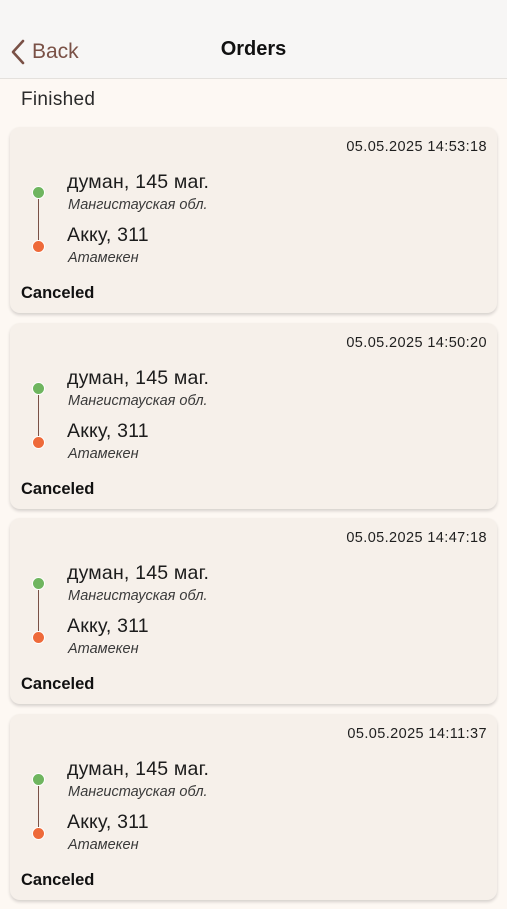 Image resolution: width=507 pixels, height=909 pixels. What do you see at coordinates (416, 538) in the screenshot?
I see `order-datetime: 05.05.2025 14:47:18` at bounding box center [416, 538].